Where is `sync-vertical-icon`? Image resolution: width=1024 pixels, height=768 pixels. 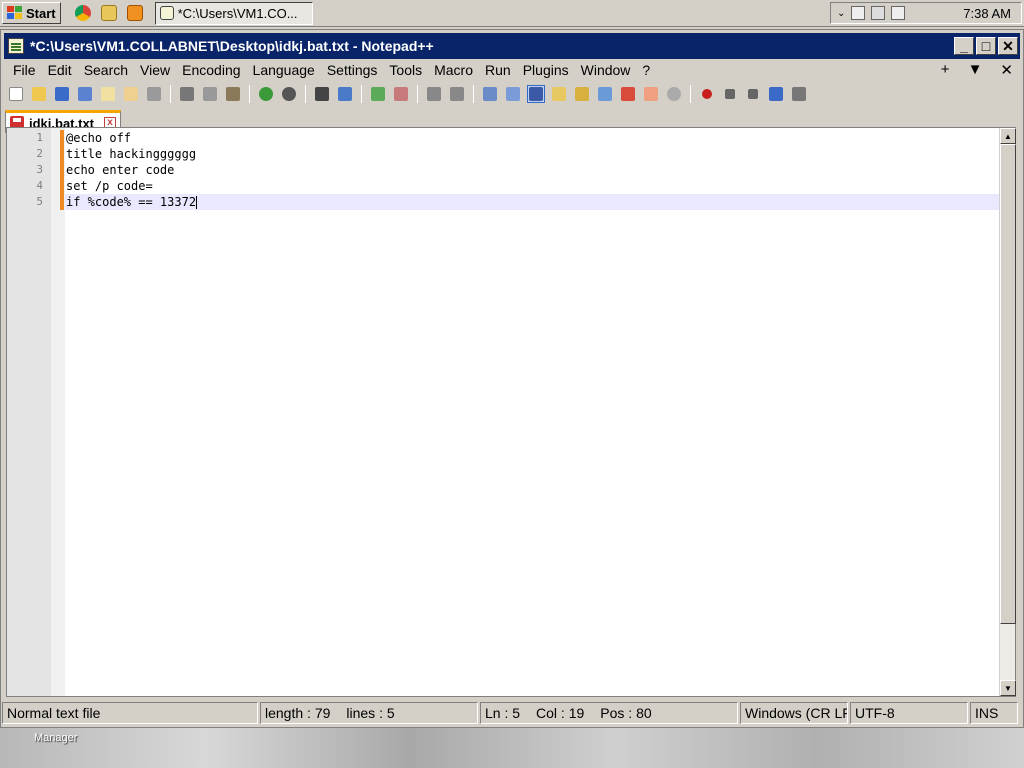 sync-vertical-icon is located at coordinates (434, 94).